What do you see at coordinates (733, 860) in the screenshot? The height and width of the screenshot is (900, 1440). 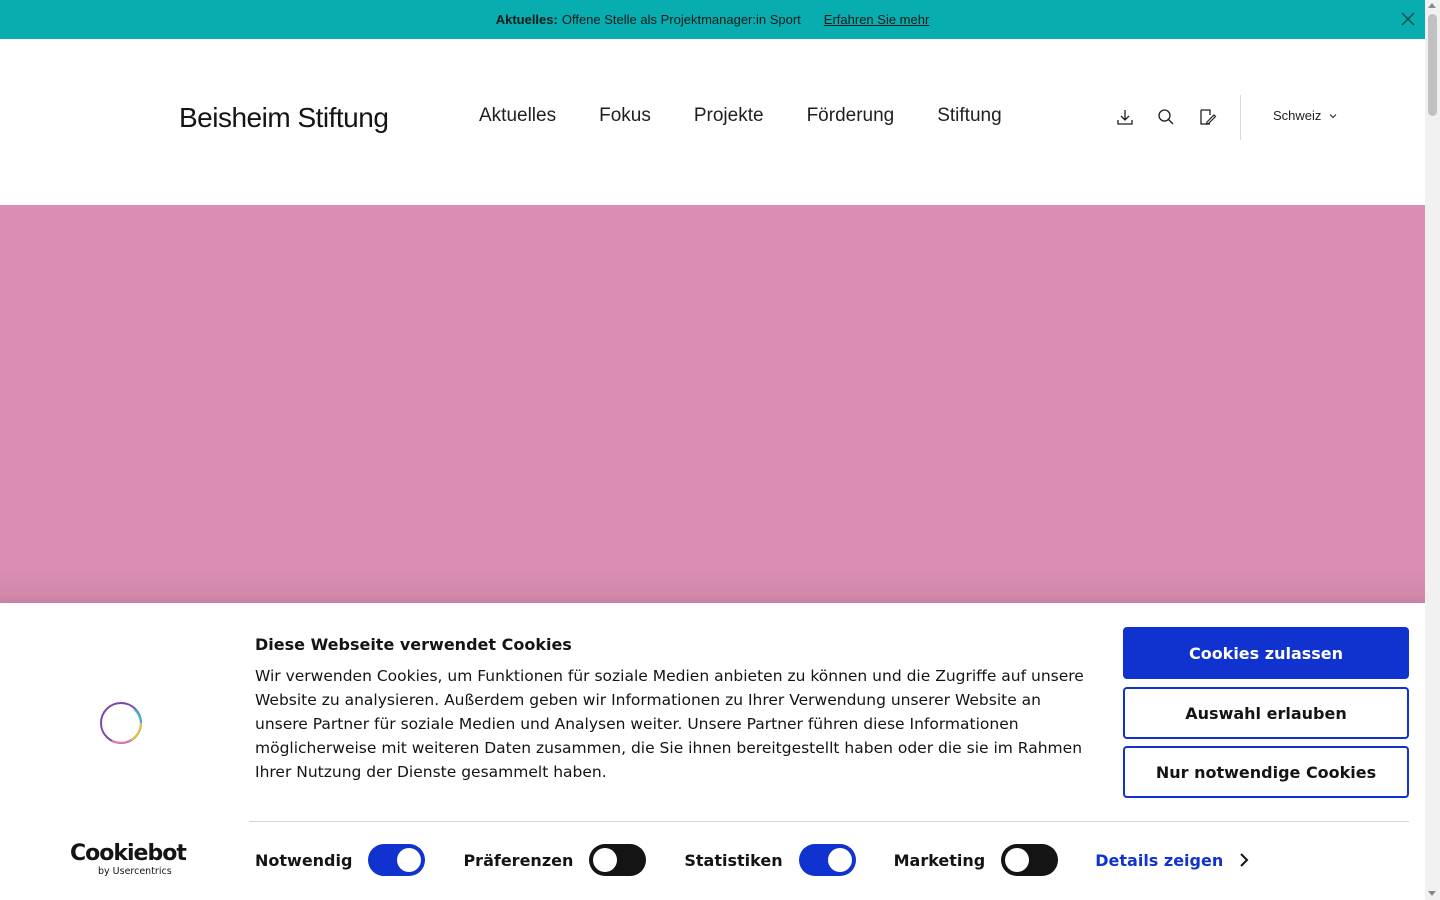 I see `toggle-label: Statistiken` at bounding box center [733, 860].